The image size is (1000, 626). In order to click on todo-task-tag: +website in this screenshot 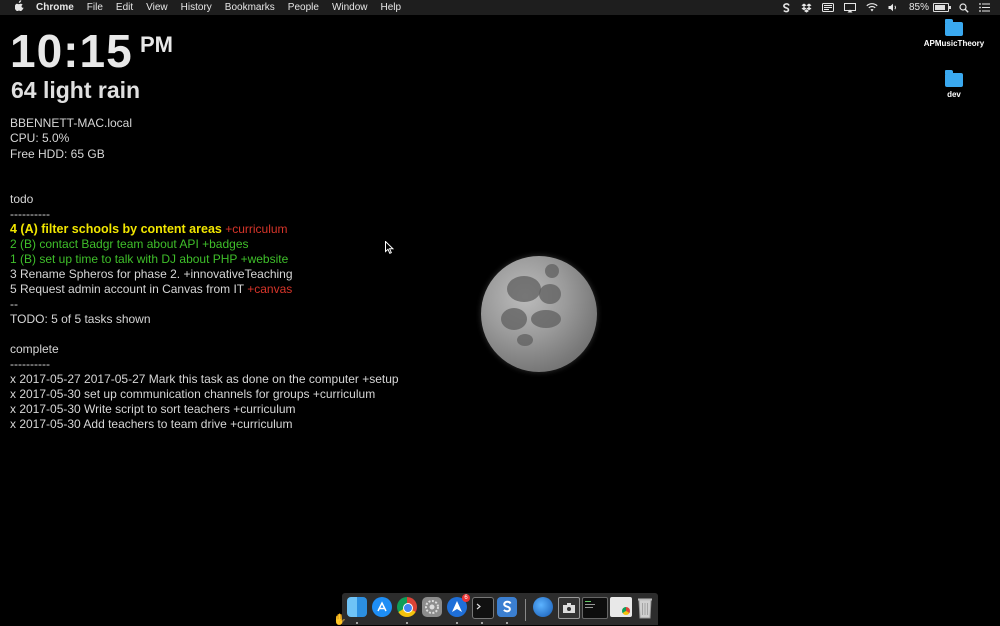, I will do `click(264, 259)`.